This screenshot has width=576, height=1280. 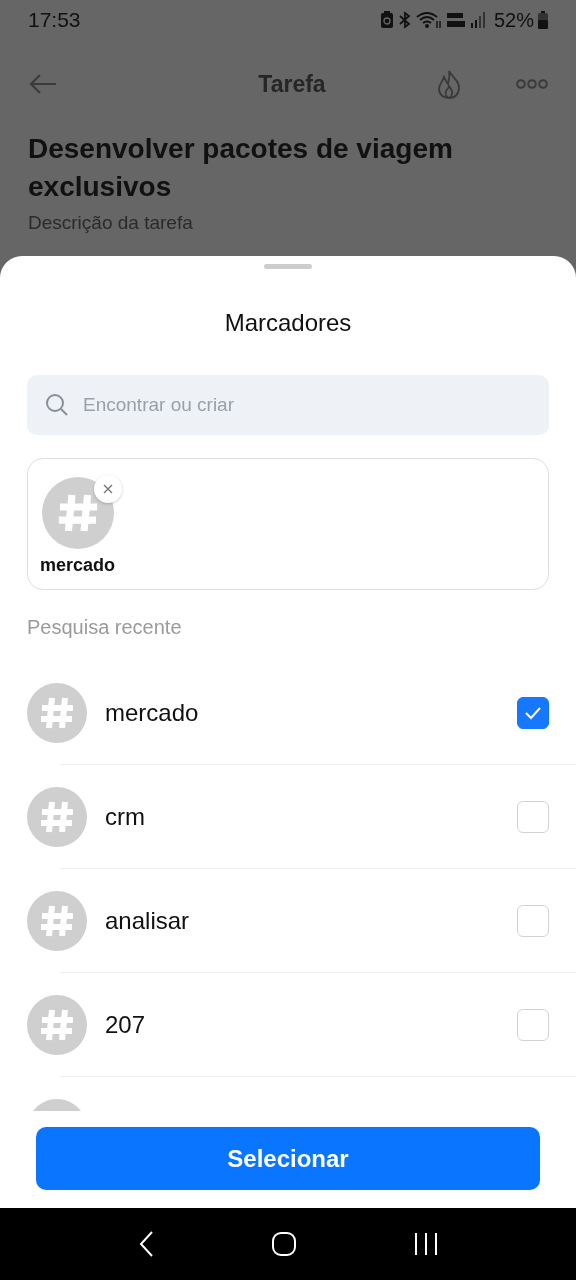 I want to click on signal-icon, so click(x=477, y=20).